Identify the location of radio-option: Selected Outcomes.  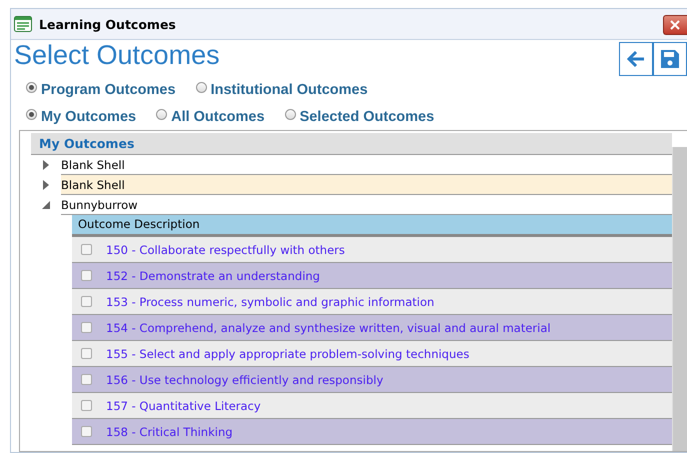
(359, 116).